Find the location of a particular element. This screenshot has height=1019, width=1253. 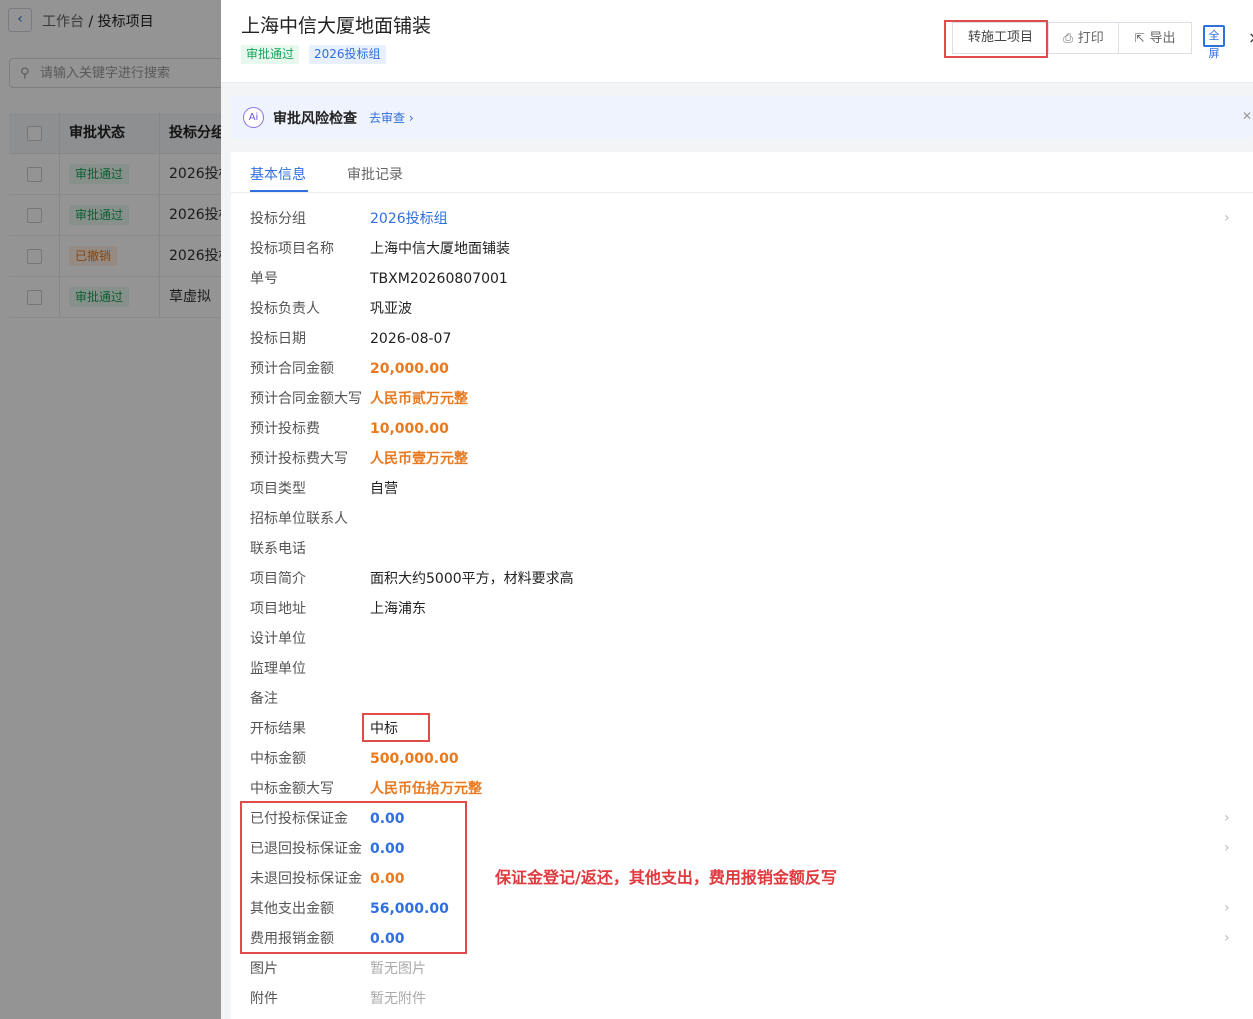

field-value: 2026-08-07 is located at coordinates (411, 339).